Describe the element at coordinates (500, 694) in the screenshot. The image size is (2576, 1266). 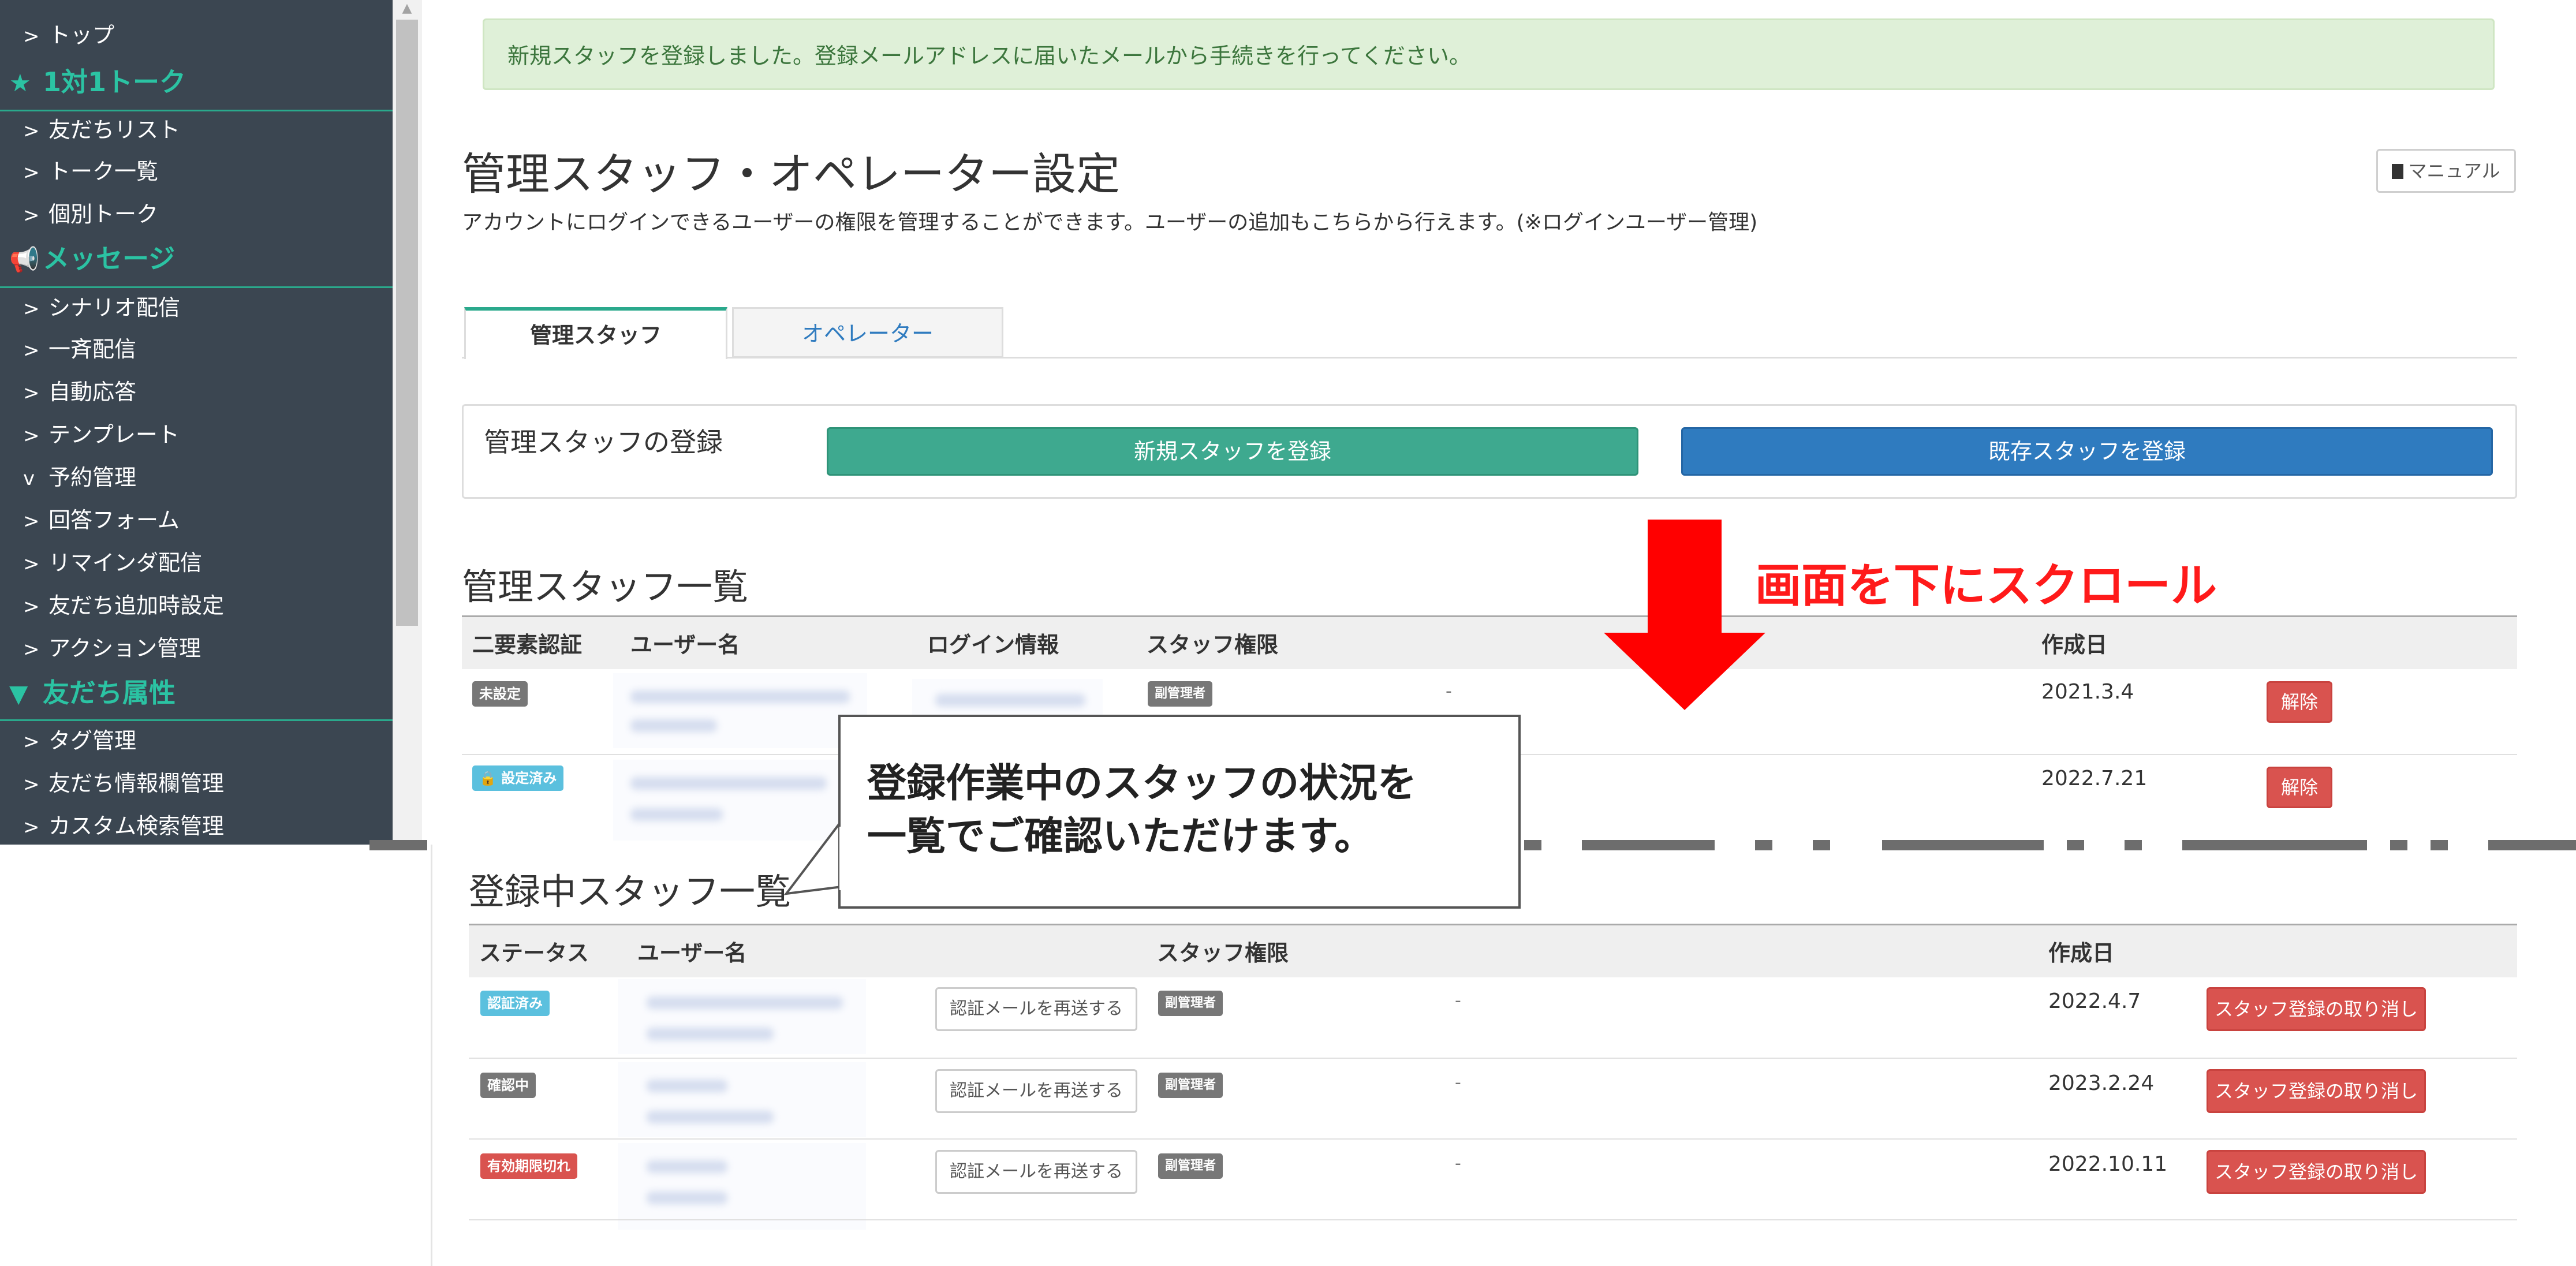
I see `two-factor-badge: 未設定` at that location.